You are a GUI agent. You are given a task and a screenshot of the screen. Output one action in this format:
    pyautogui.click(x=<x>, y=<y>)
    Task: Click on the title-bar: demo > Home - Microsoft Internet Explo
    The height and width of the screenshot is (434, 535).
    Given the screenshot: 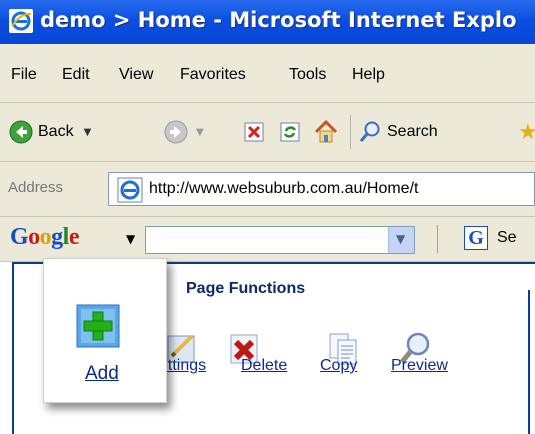 What is the action you would take?
    pyautogui.click(x=267, y=22)
    